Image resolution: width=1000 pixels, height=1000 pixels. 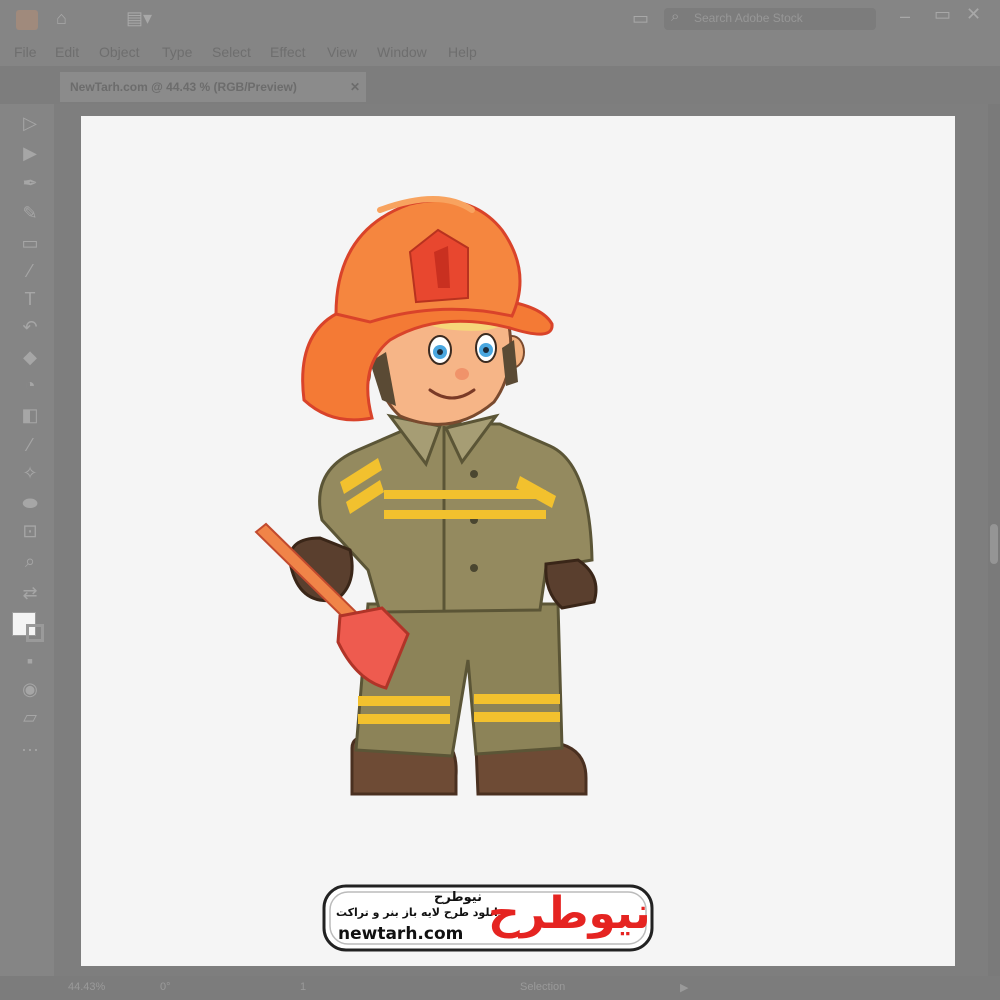 What do you see at coordinates (30, 183) in the screenshot?
I see `pen-tool-icon: ✒` at bounding box center [30, 183].